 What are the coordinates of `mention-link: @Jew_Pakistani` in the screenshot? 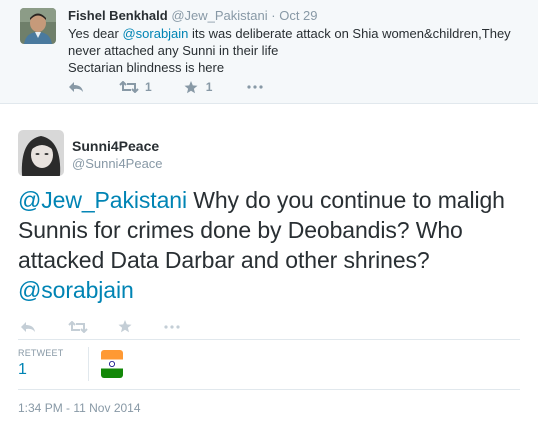 It's located at (102, 200).